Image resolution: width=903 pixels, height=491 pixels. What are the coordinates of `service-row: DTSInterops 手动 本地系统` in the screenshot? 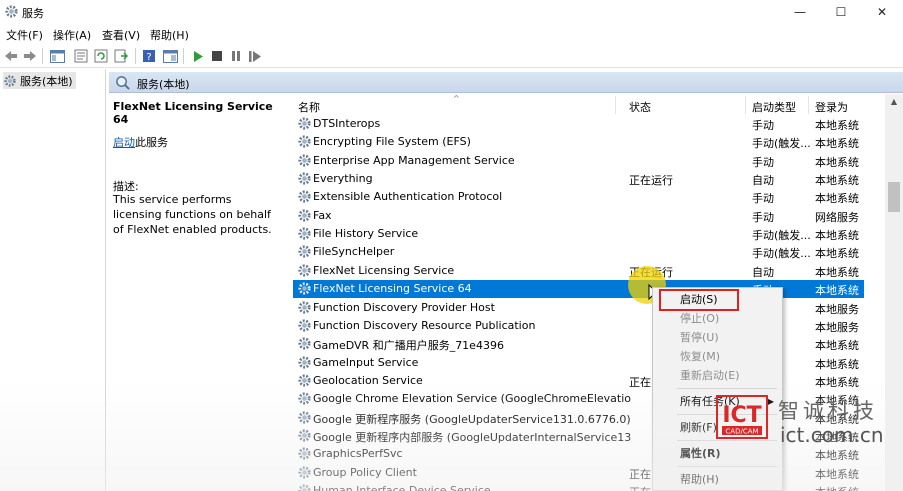 It's located at (578, 124).